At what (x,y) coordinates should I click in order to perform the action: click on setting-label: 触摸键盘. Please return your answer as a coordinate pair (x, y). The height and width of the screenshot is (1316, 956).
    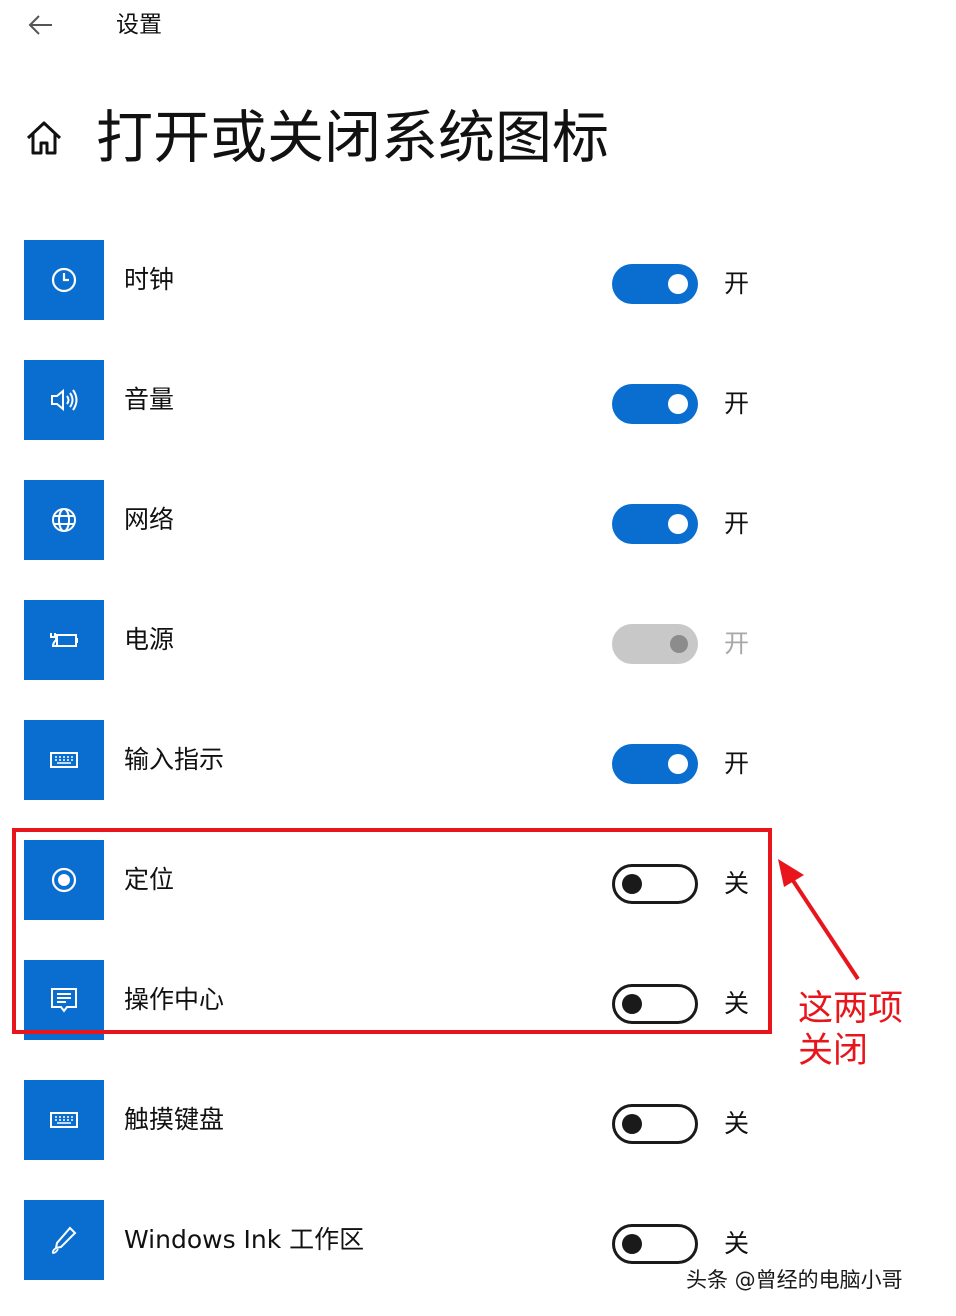
    Looking at the image, I should click on (174, 1119).